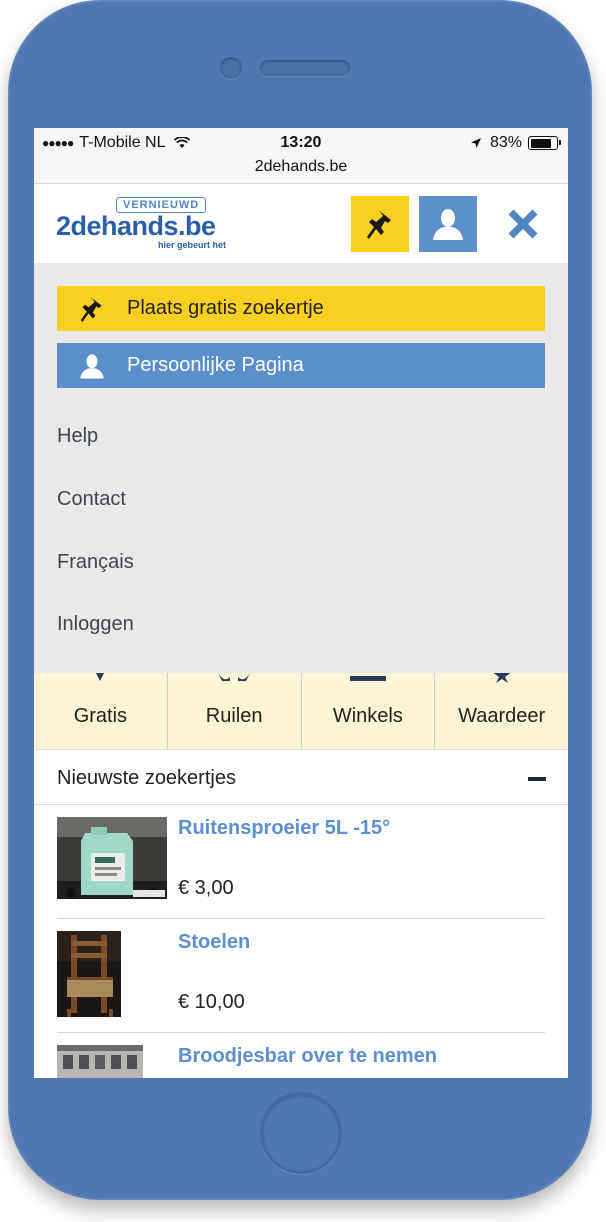 Image resolution: width=606 pixels, height=1222 pixels. I want to click on listing-item: Broodjesbar over te nemen, so click(301, 1055).